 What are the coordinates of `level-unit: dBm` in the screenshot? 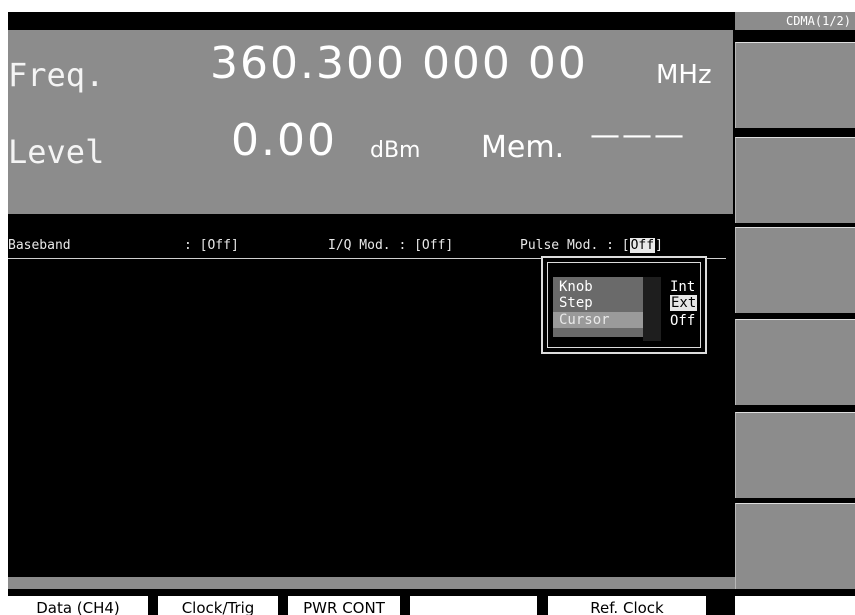 It's located at (395, 150).